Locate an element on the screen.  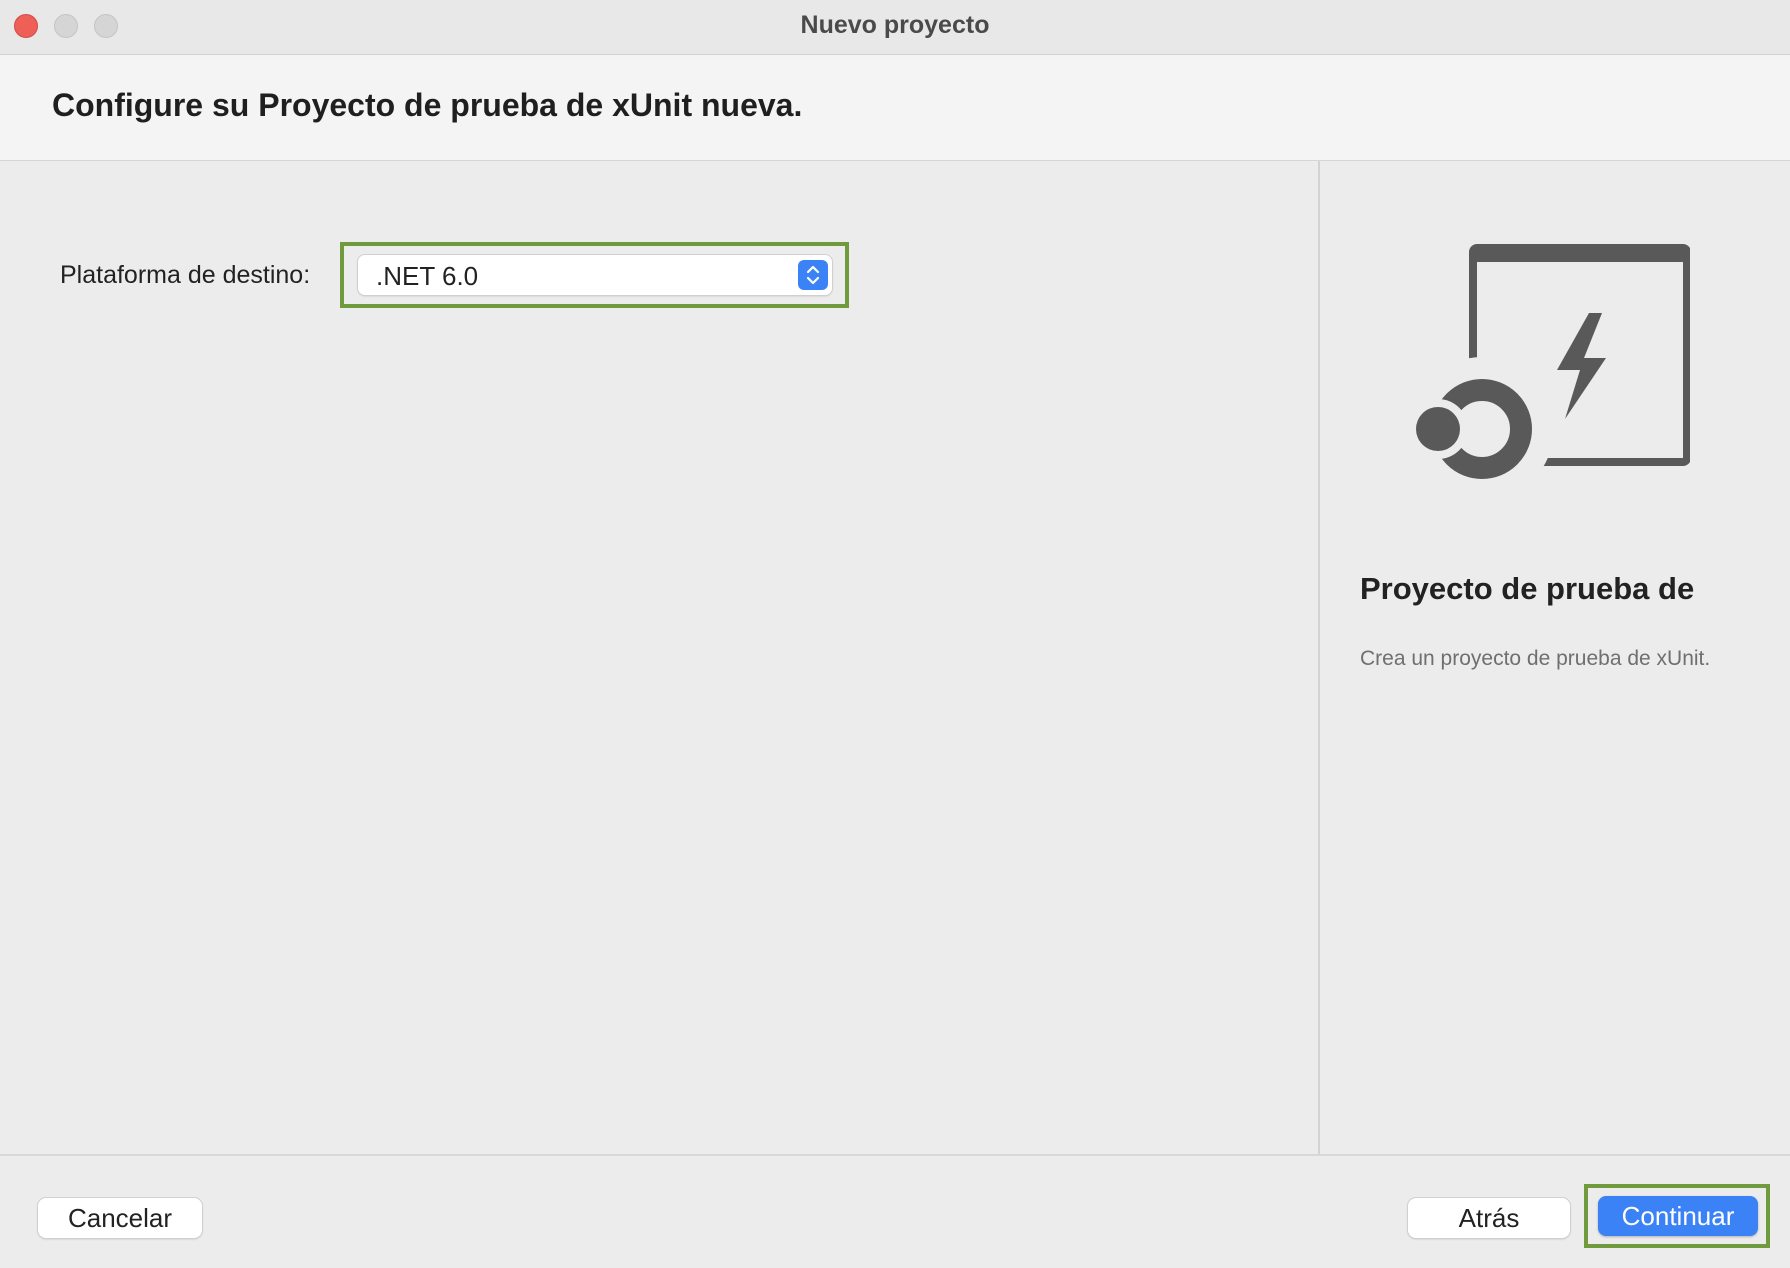
target-platform-label: Plataforma de destino: is located at coordinates (185, 275).